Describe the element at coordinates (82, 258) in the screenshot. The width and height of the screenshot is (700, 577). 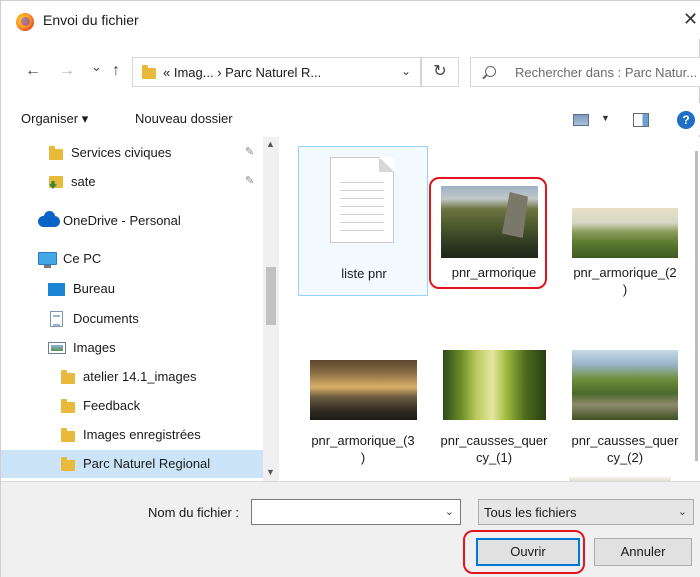
I see `sidebar-item-label: Ce PC` at that location.